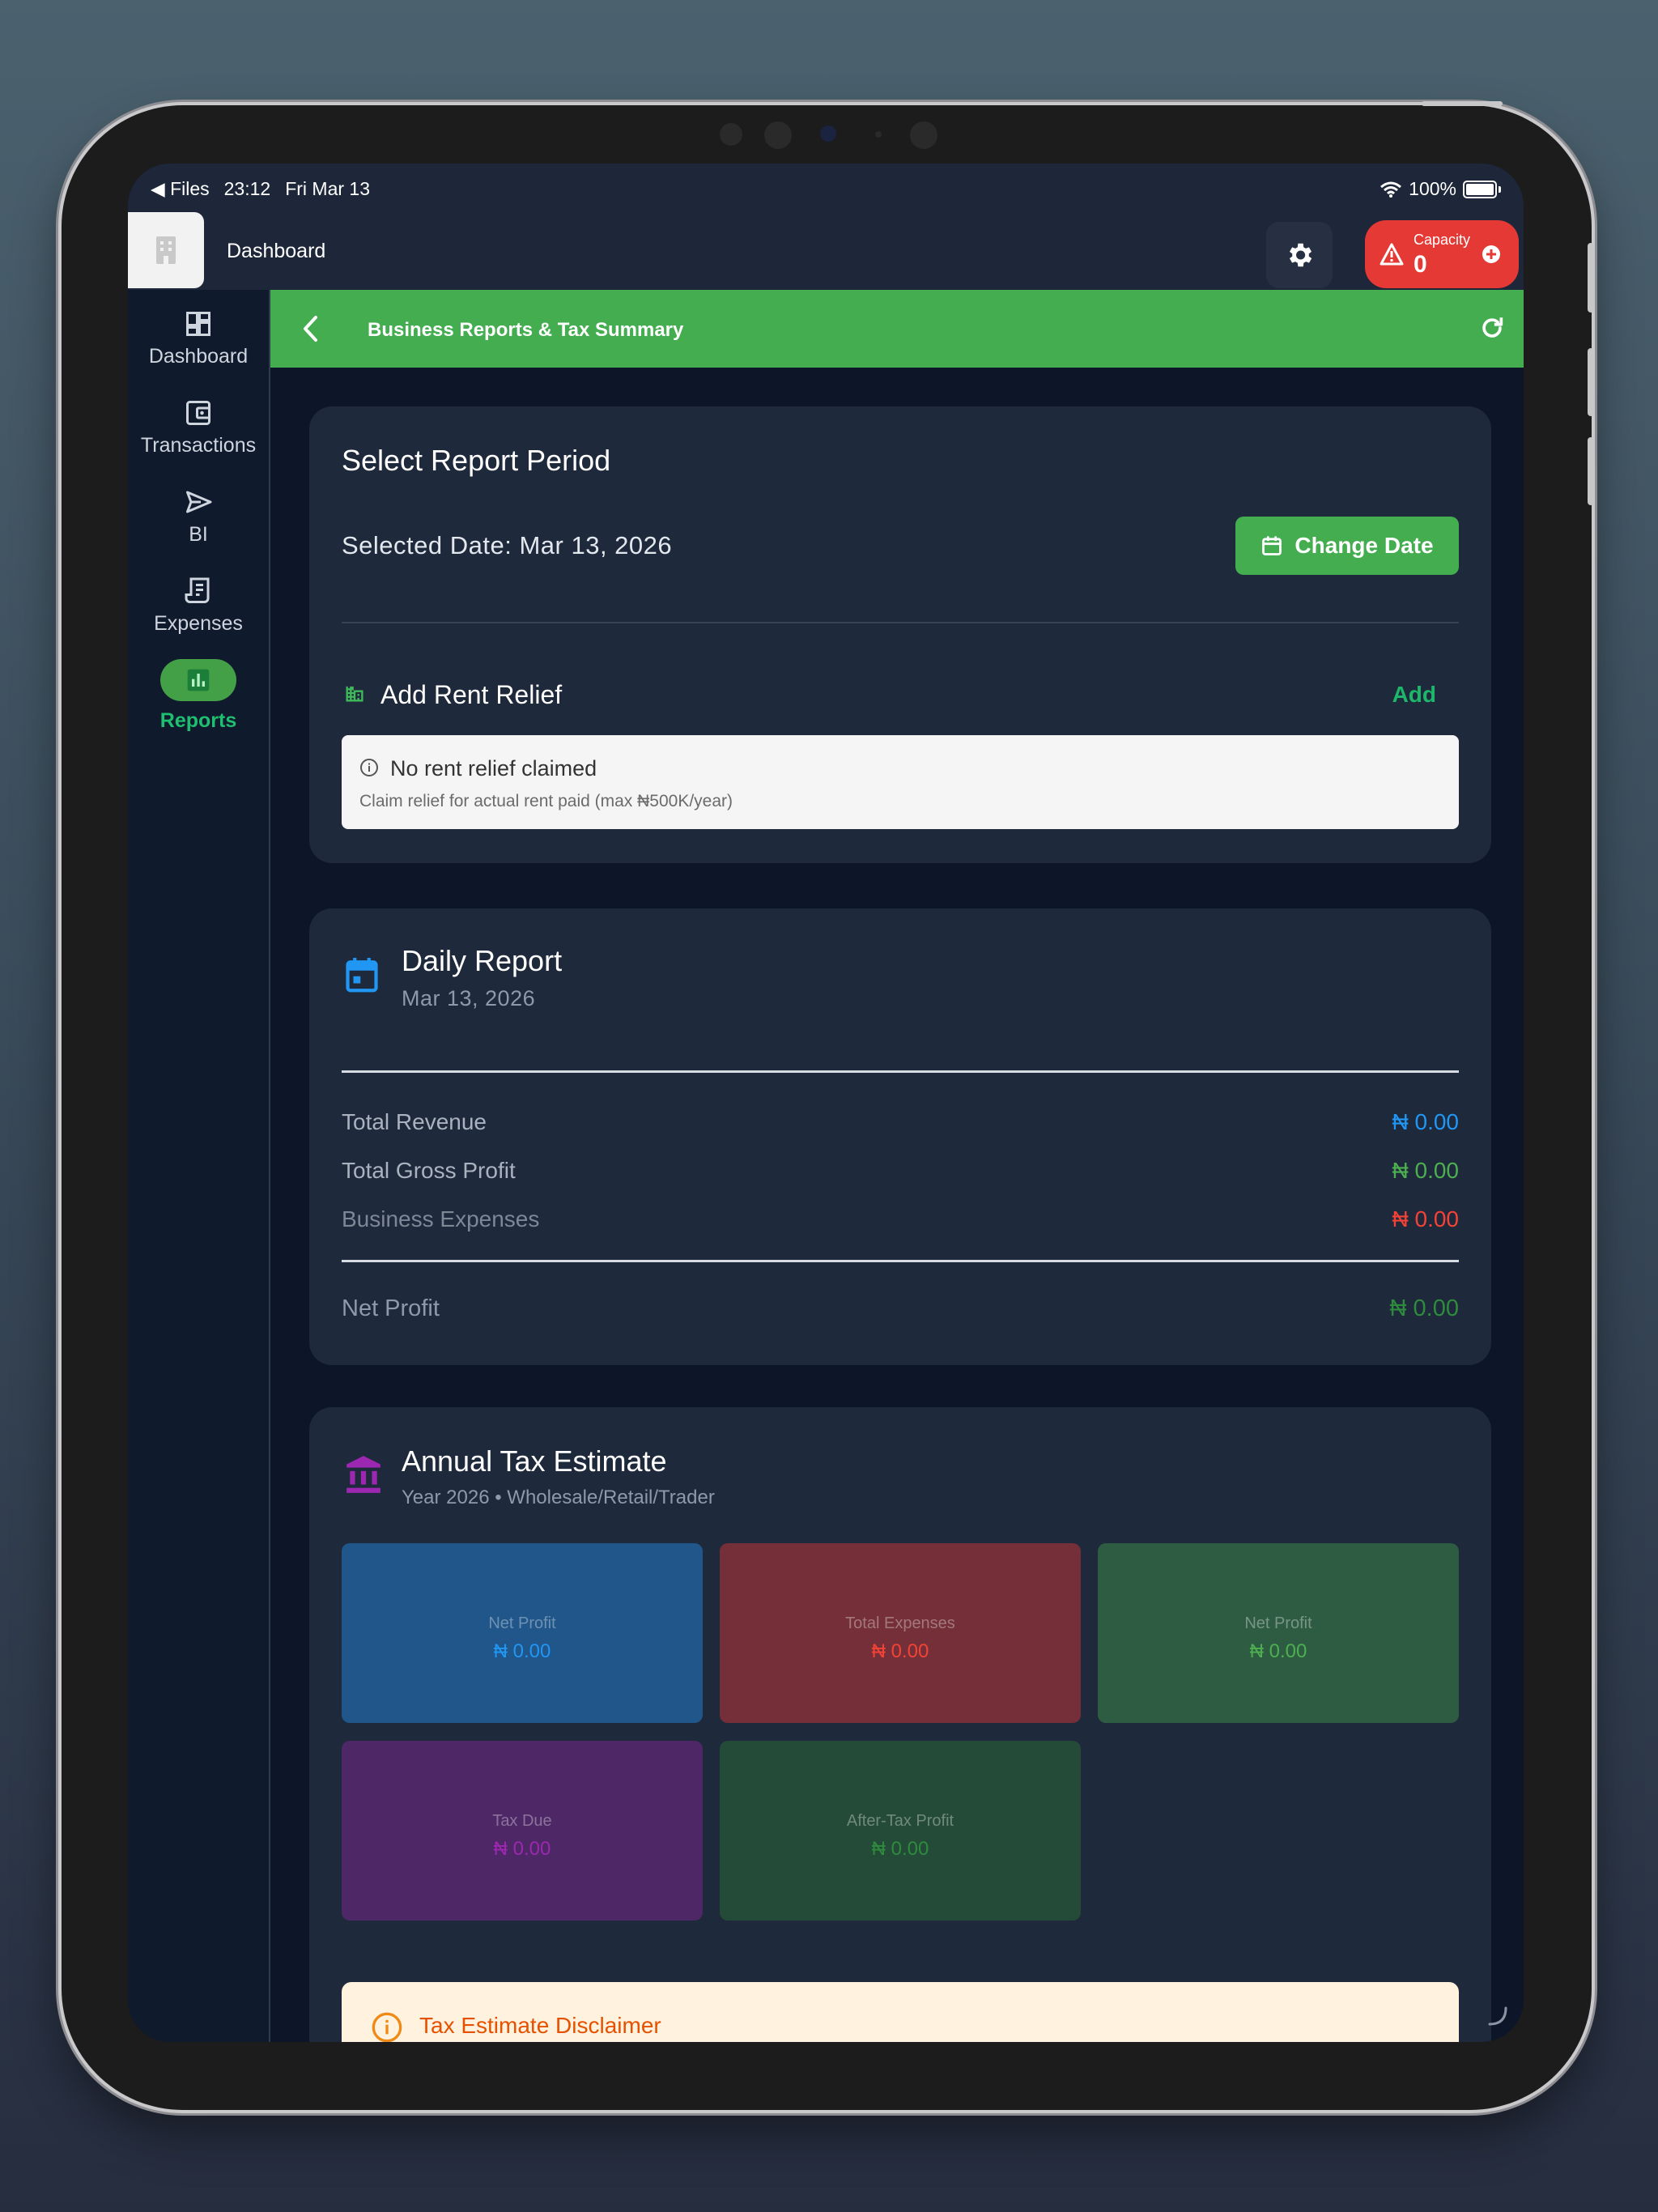 The width and height of the screenshot is (1658, 2212). Describe the element at coordinates (507, 545) in the screenshot. I see `selected-date: Selected Date: Mar 13, 2026` at that location.